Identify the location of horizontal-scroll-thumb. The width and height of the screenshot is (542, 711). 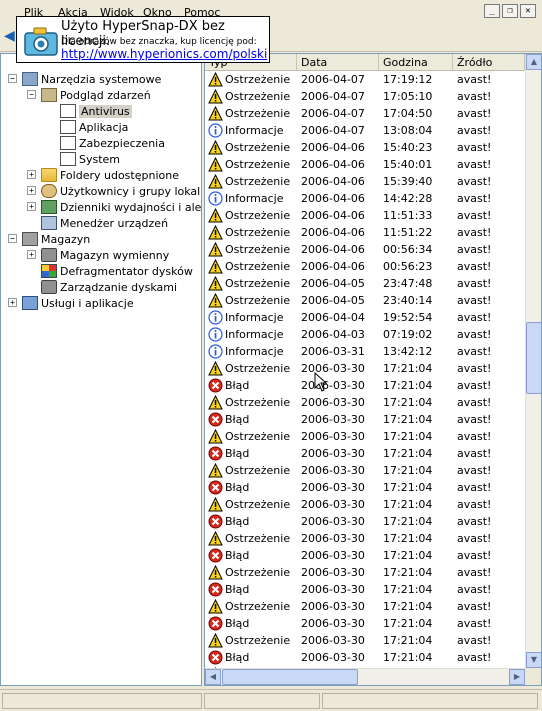
(290, 677).